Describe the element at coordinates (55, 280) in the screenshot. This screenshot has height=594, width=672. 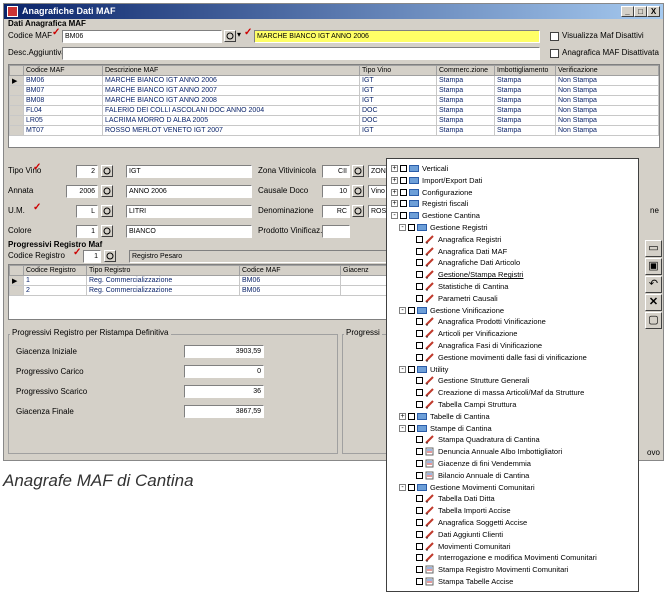
I see `cell-codice-registro: 1` at that location.